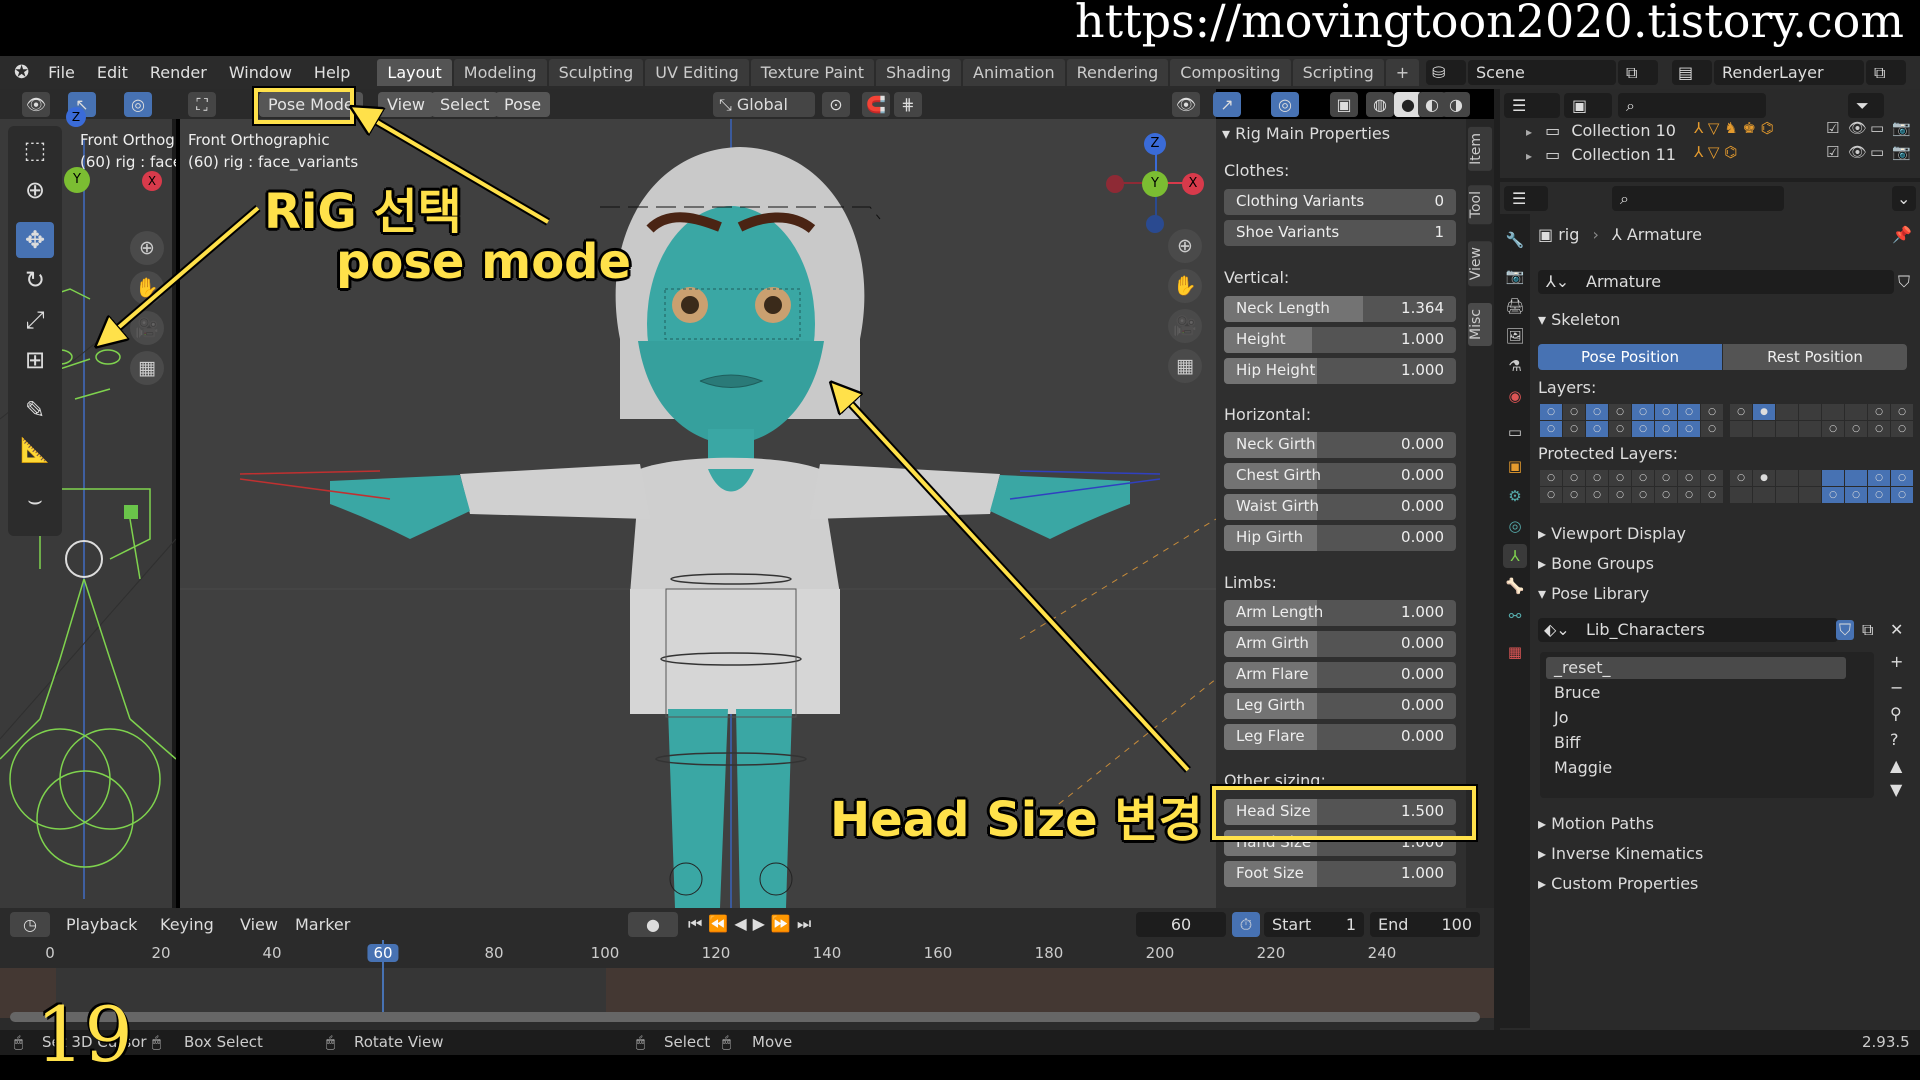  What do you see at coordinates (1016, 820) in the screenshot?
I see `annotation-head-size: Head Size 변경` at bounding box center [1016, 820].